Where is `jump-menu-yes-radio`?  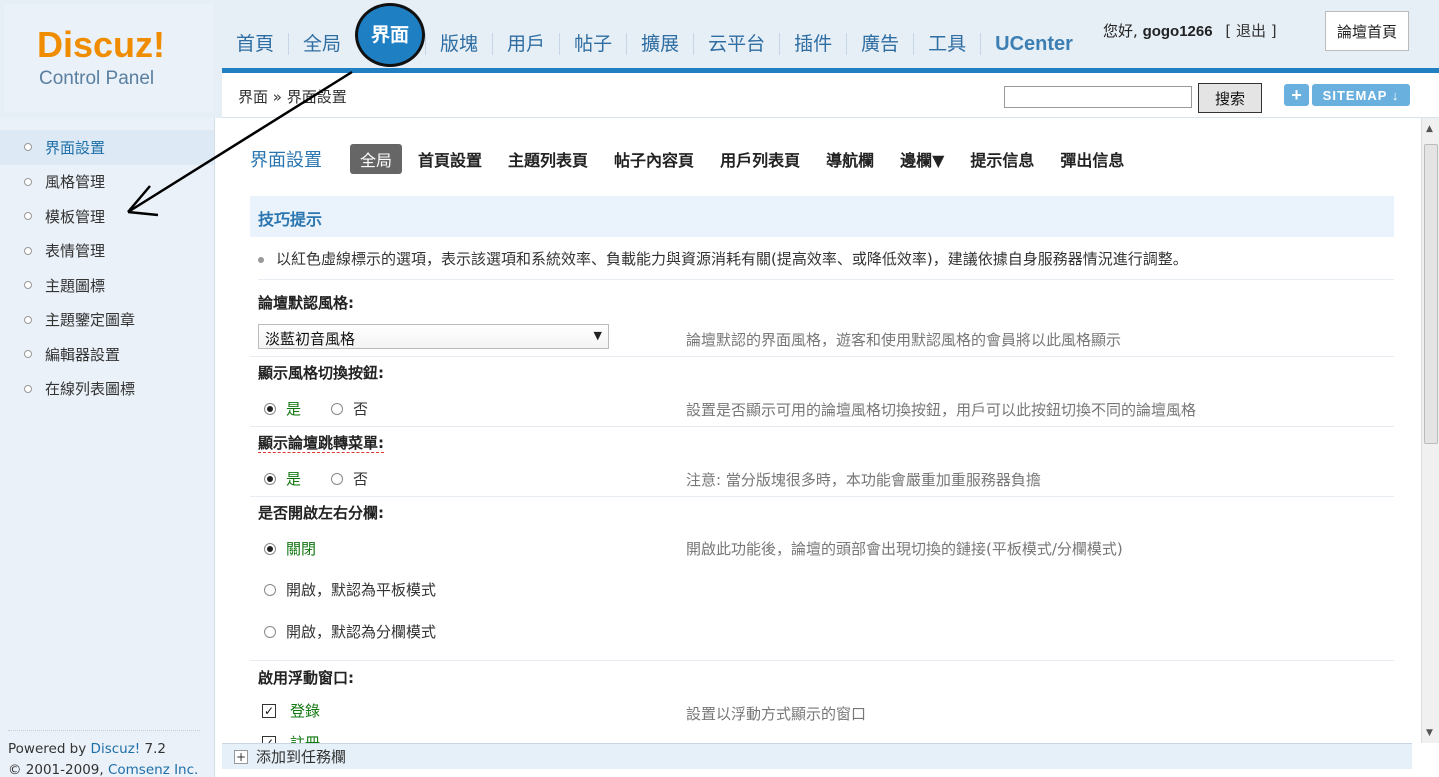 jump-menu-yes-radio is located at coordinates (270, 478).